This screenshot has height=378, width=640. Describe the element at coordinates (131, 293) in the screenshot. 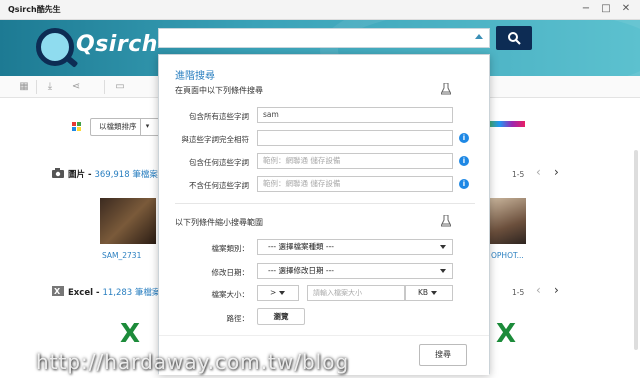

I see `section-count: 11,283 筆檔案` at that location.